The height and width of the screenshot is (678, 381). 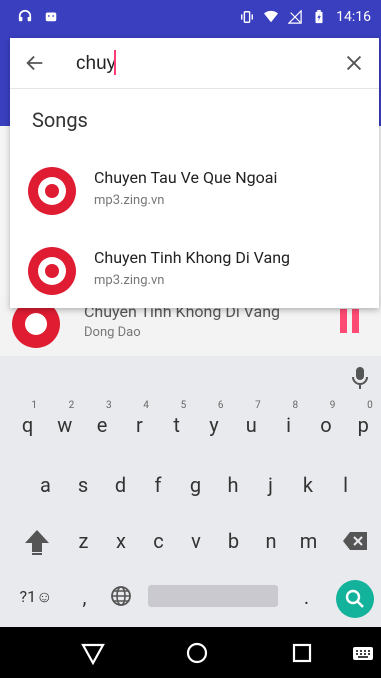 What do you see at coordinates (37, 542) in the screenshot?
I see `shift-icon` at bounding box center [37, 542].